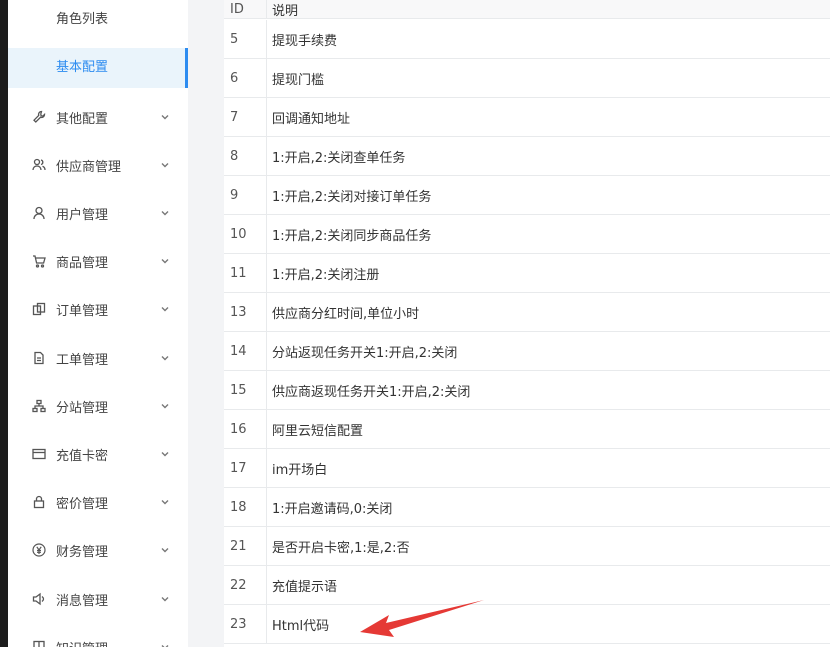  Describe the element at coordinates (82, 19) in the screenshot. I see `sidebar-subitem-label: 角色列表` at that location.